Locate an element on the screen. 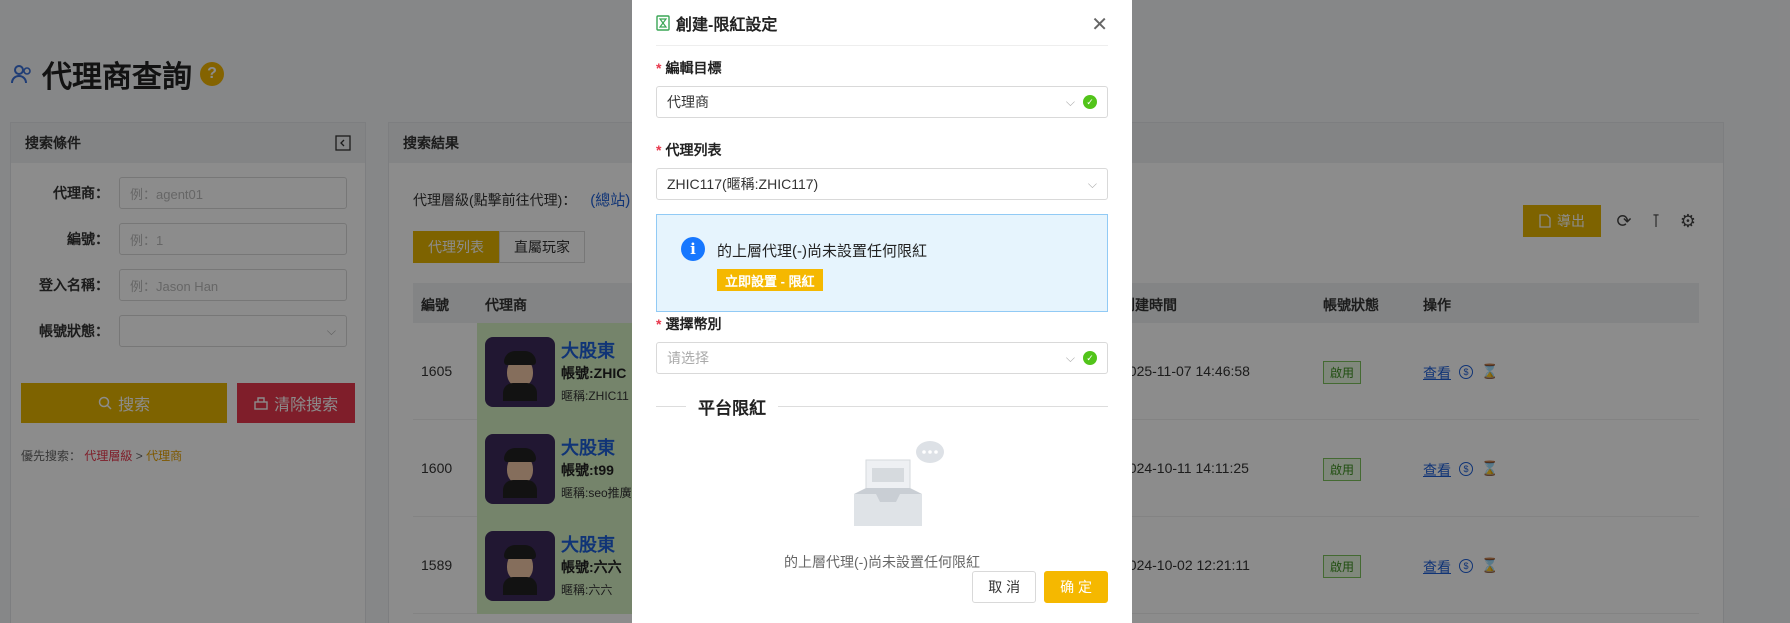 The height and width of the screenshot is (623, 1790). close-icon: ✕ is located at coordinates (1099, 24).